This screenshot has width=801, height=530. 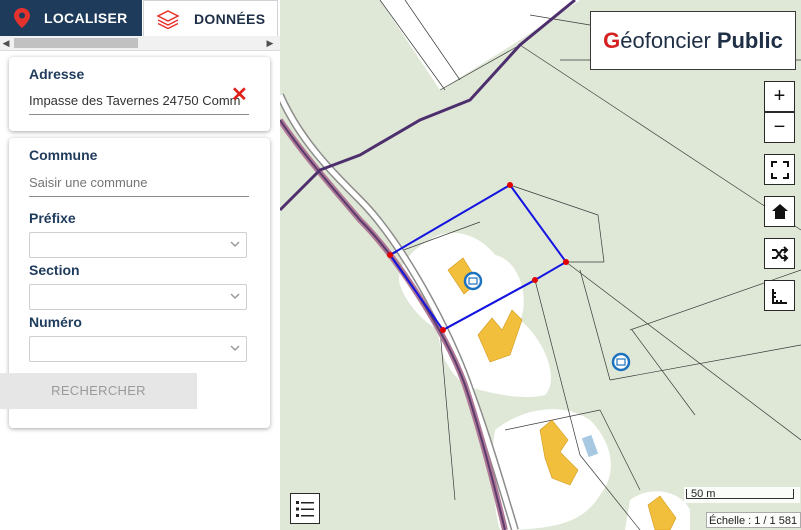 What do you see at coordinates (139, 114) in the screenshot?
I see `address-underline` at bounding box center [139, 114].